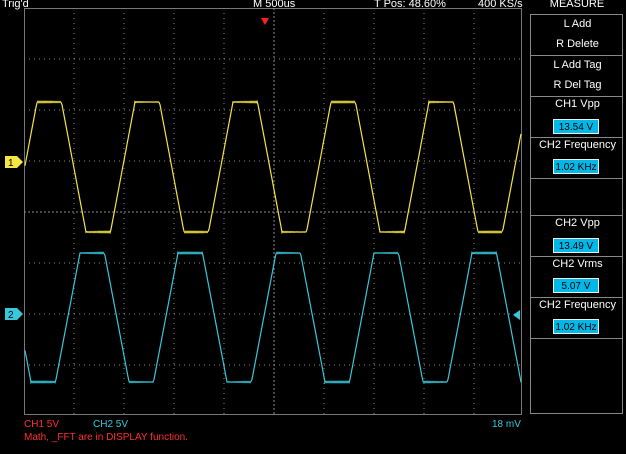 This screenshot has height=454, width=626. Describe the element at coordinates (576, 285) in the screenshot. I see `measure-value: 5.07 V` at that location.